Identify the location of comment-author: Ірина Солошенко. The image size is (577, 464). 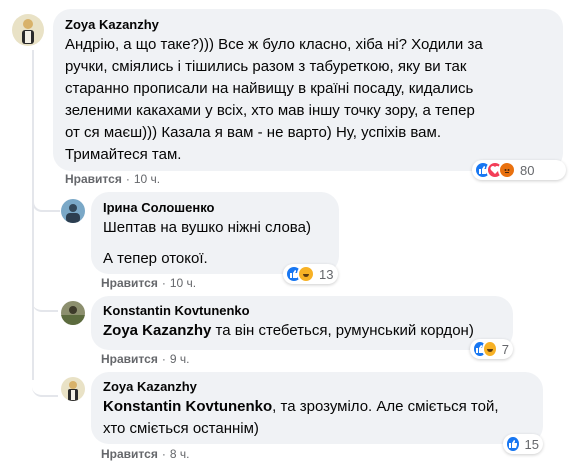
(215, 207).